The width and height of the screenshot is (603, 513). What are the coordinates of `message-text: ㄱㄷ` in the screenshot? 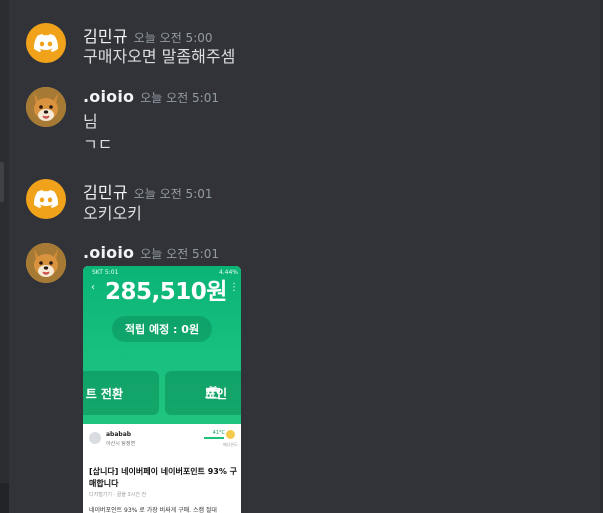 It's located at (97, 144).